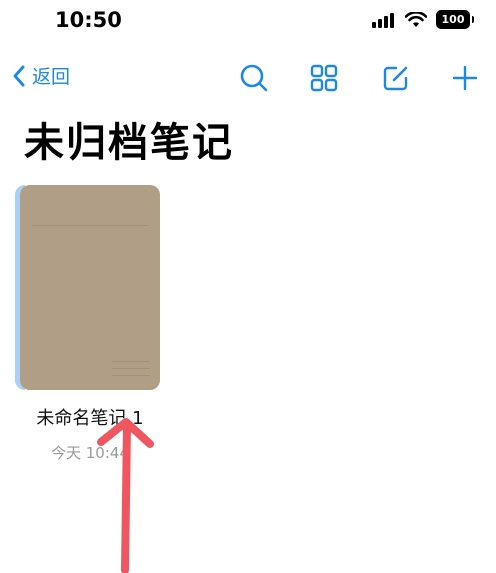 The height and width of the screenshot is (573, 496). I want to click on note-cover, so click(90, 287).